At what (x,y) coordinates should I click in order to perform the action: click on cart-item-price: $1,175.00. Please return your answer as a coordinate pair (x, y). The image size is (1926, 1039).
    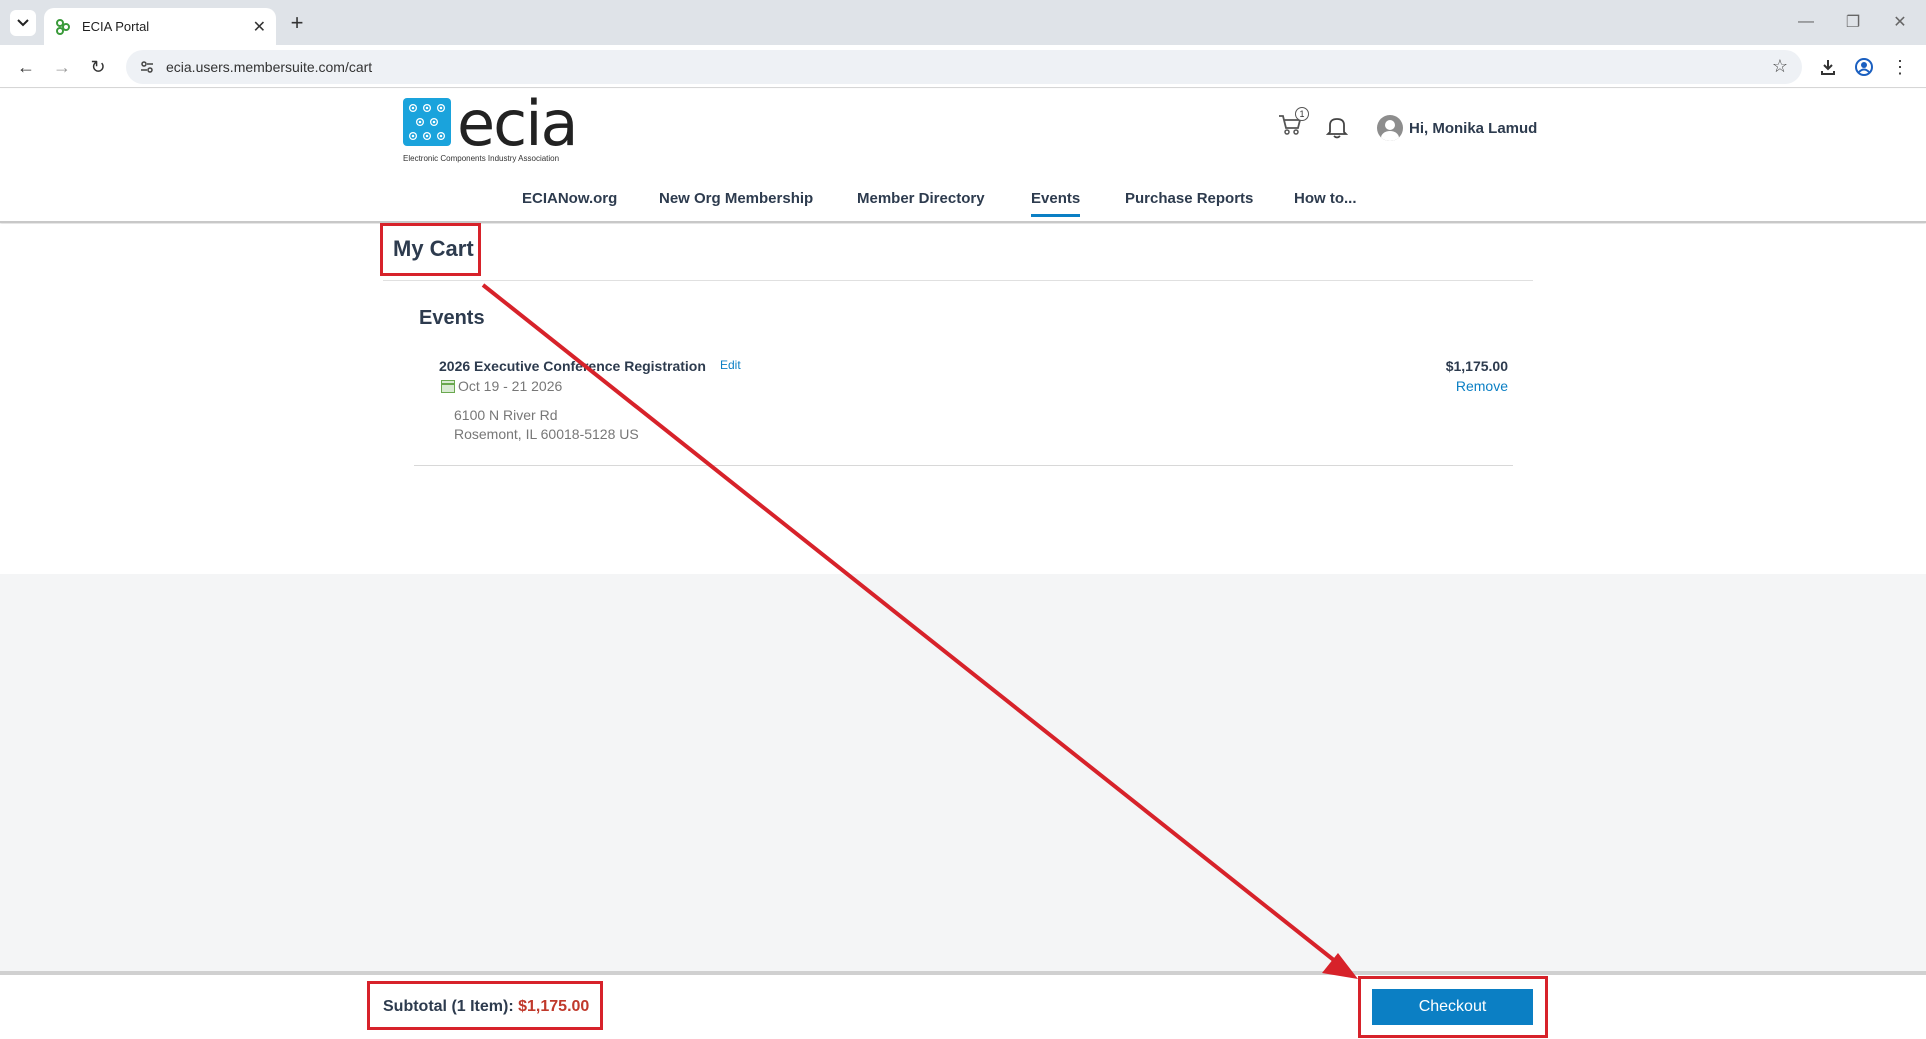
    Looking at the image, I should click on (1476, 366).